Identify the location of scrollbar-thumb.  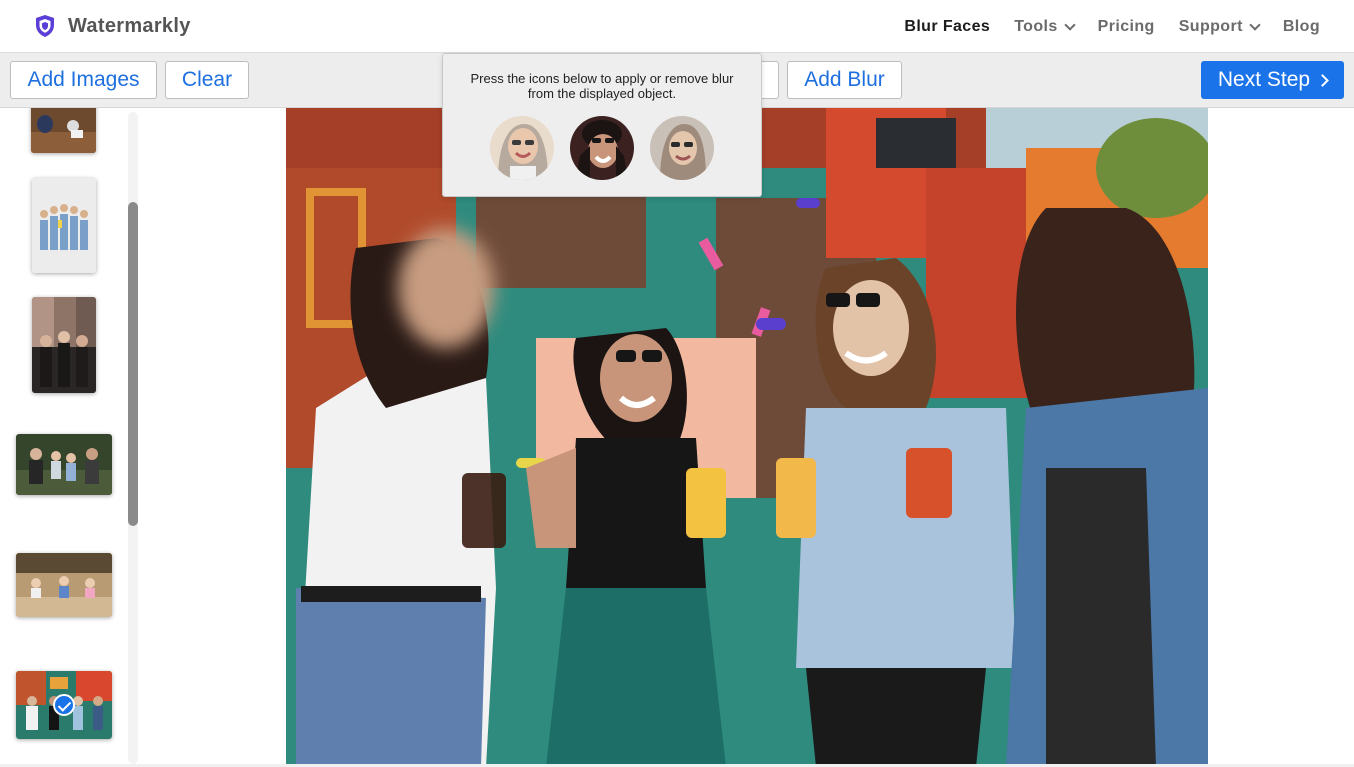
(133, 364).